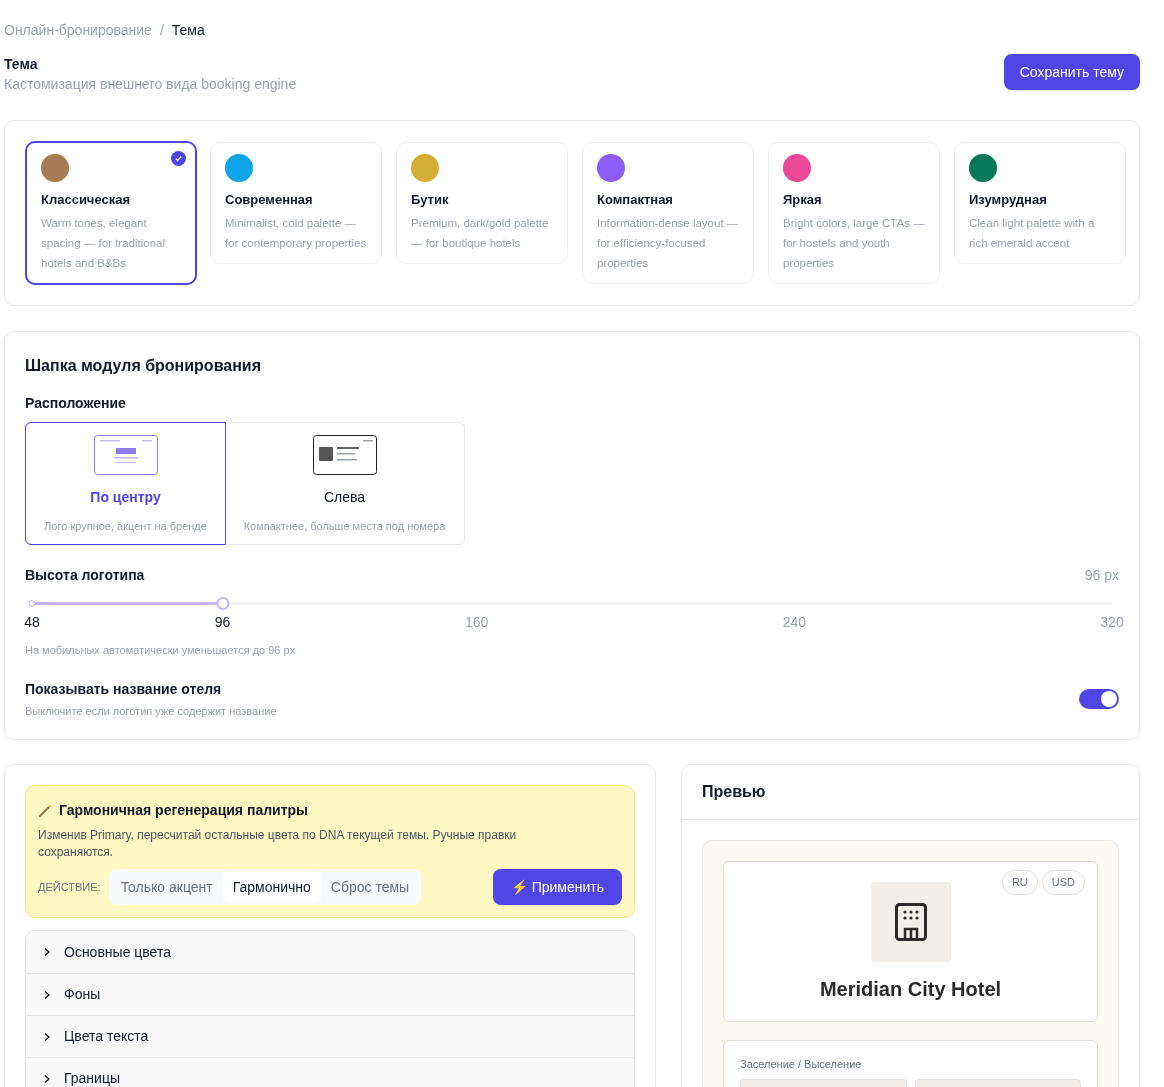 The image size is (1164, 1087). I want to click on action-label: ДЕЙСТВИЕ:, so click(69, 887).